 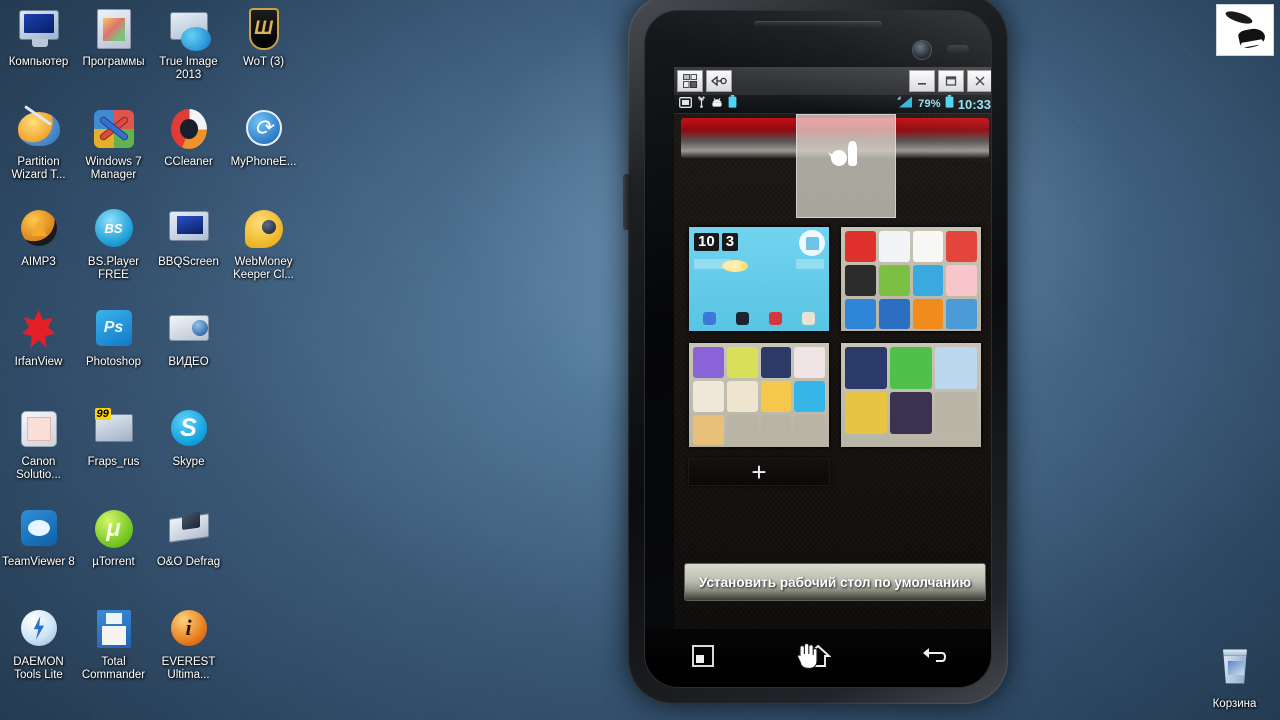 What do you see at coordinates (810, 264) in the screenshot?
I see `weather-temp-text` at bounding box center [810, 264].